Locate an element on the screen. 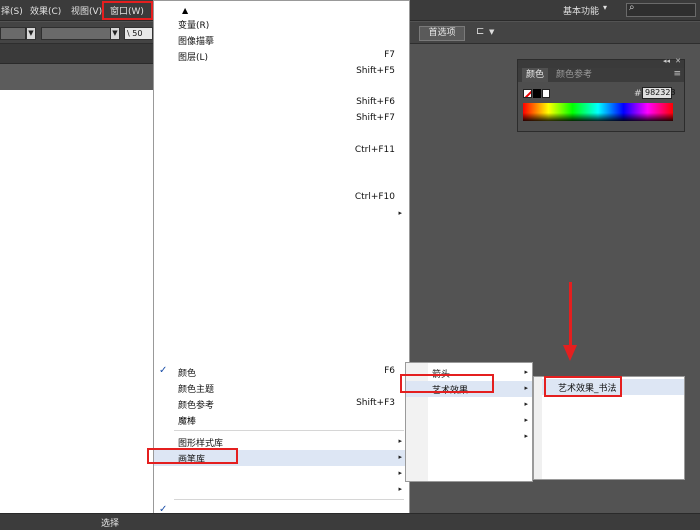 The image size is (700, 530). color-panel: ◂◂ ✕ 颜色 颜色参考 ≡ # 982323 is located at coordinates (601, 94).